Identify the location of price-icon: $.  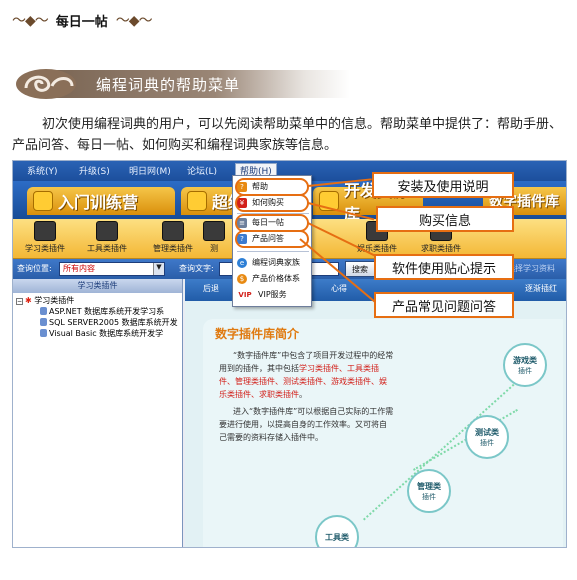
(242, 279).